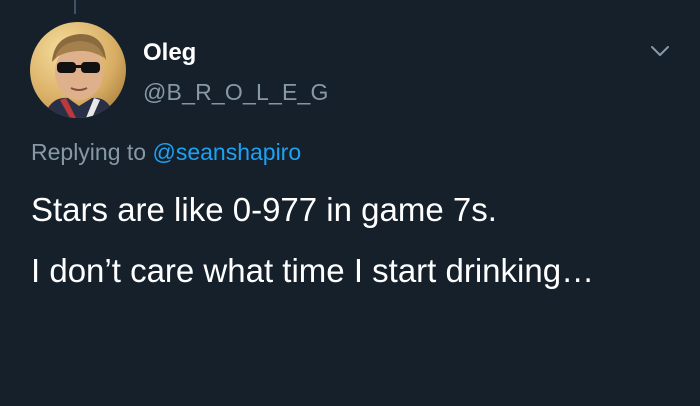 The height and width of the screenshot is (406, 700). What do you see at coordinates (89, 152) in the screenshot?
I see `replying-to-label: Replying to` at bounding box center [89, 152].